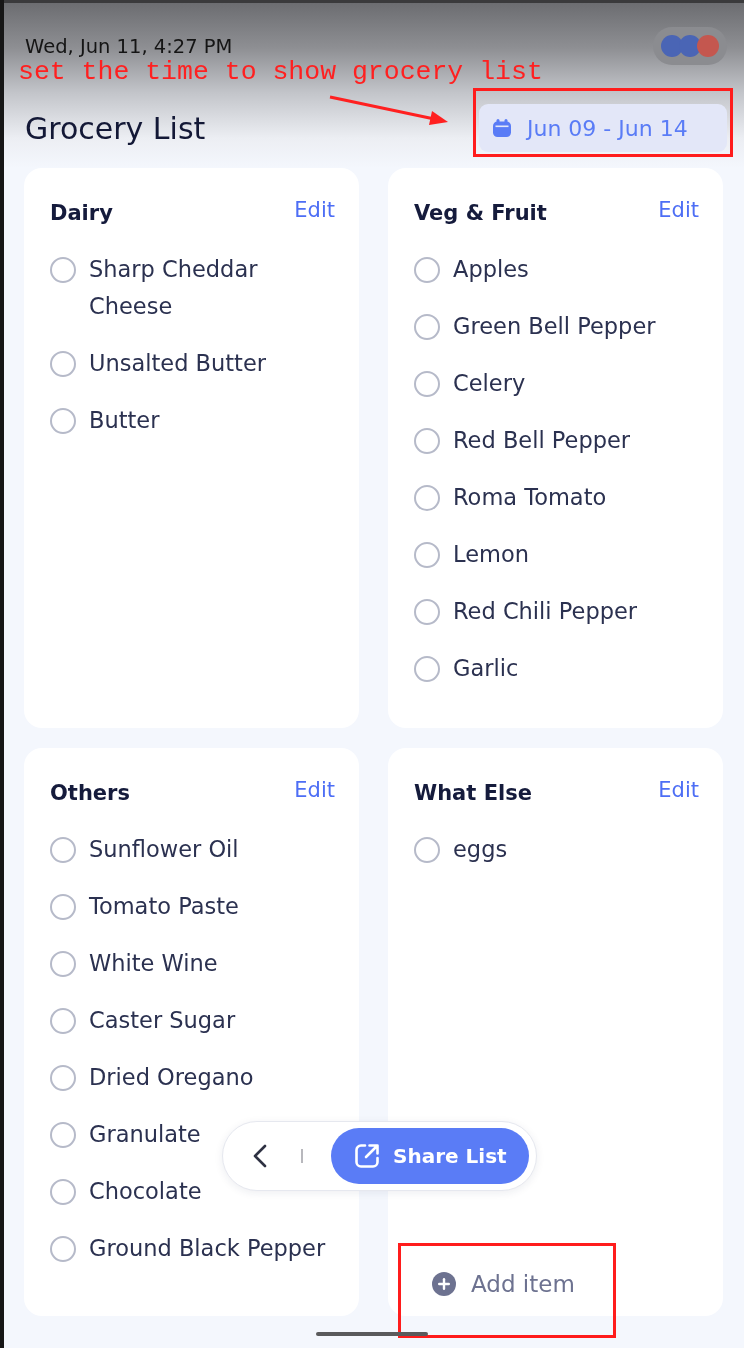 Image resolution: width=744 pixels, height=1348 pixels. What do you see at coordinates (171, 1077) in the screenshot?
I see `item-label: Dried Oregano` at bounding box center [171, 1077].